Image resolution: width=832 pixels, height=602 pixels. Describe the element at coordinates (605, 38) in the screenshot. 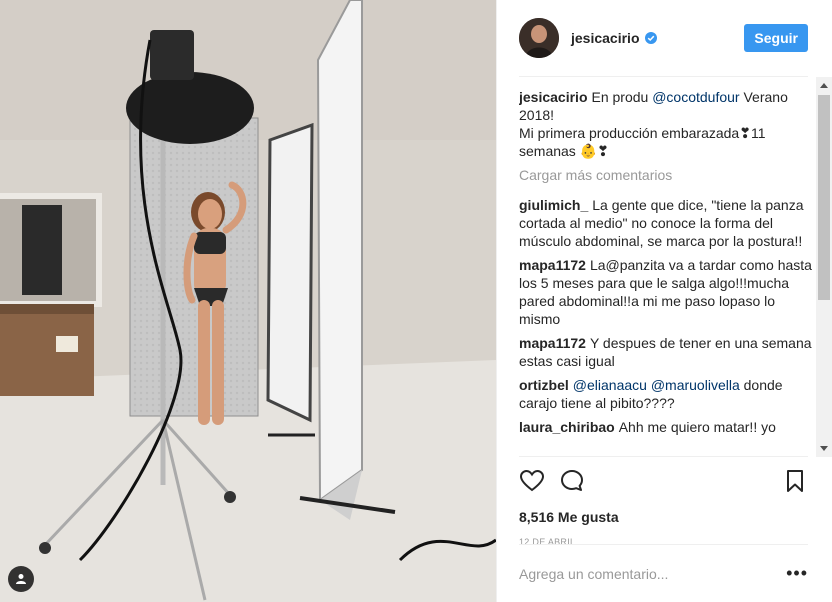

I see `header-username: jesicacirio` at that location.